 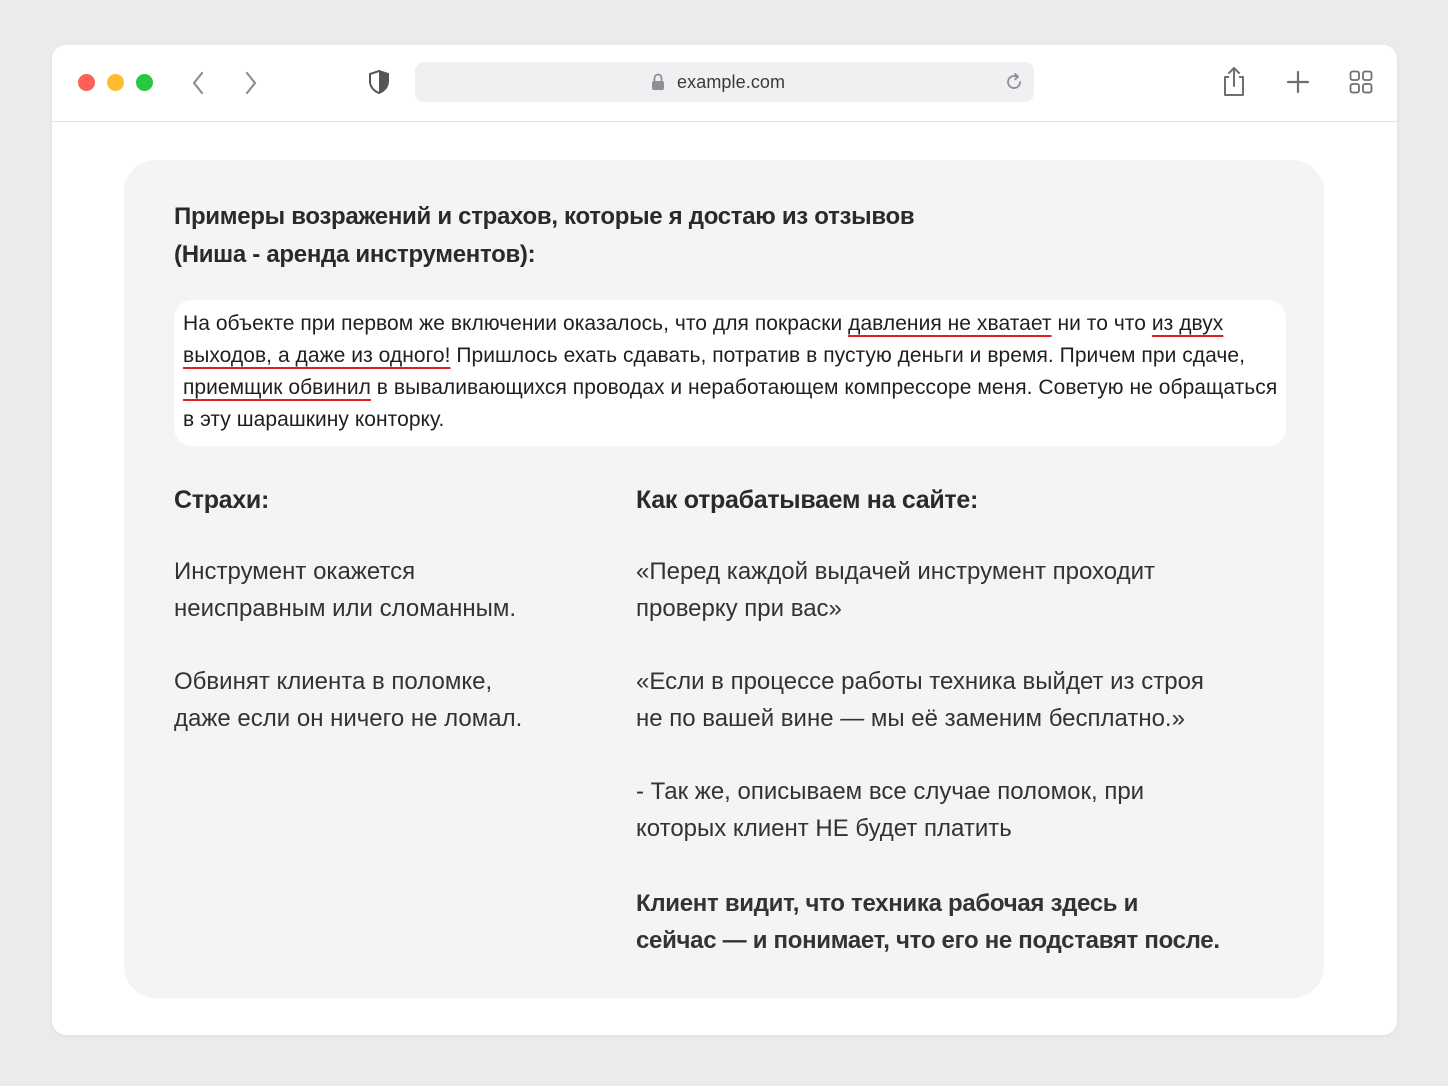 What do you see at coordinates (333, 681) in the screenshot?
I see `fear-line: Обвинят клиента в поломке,` at bounding box center [333, 681].